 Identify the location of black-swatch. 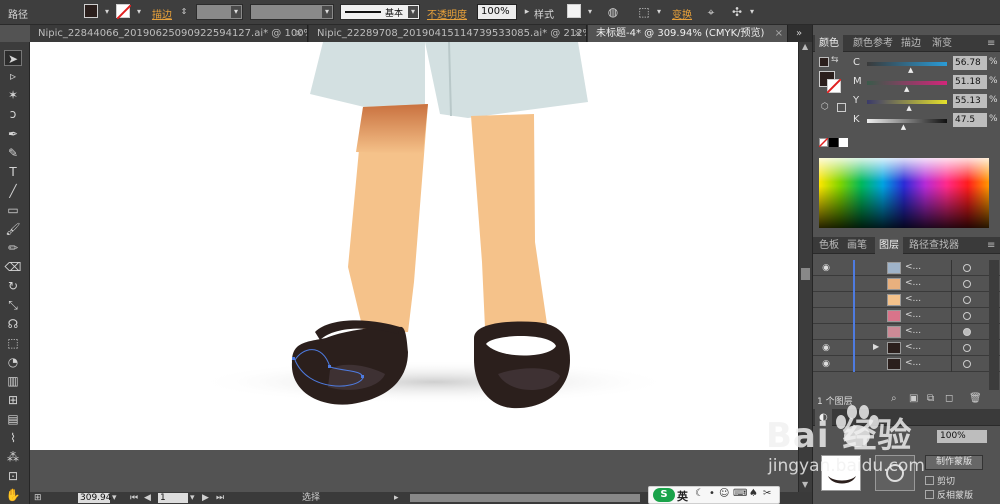
(833, 142).